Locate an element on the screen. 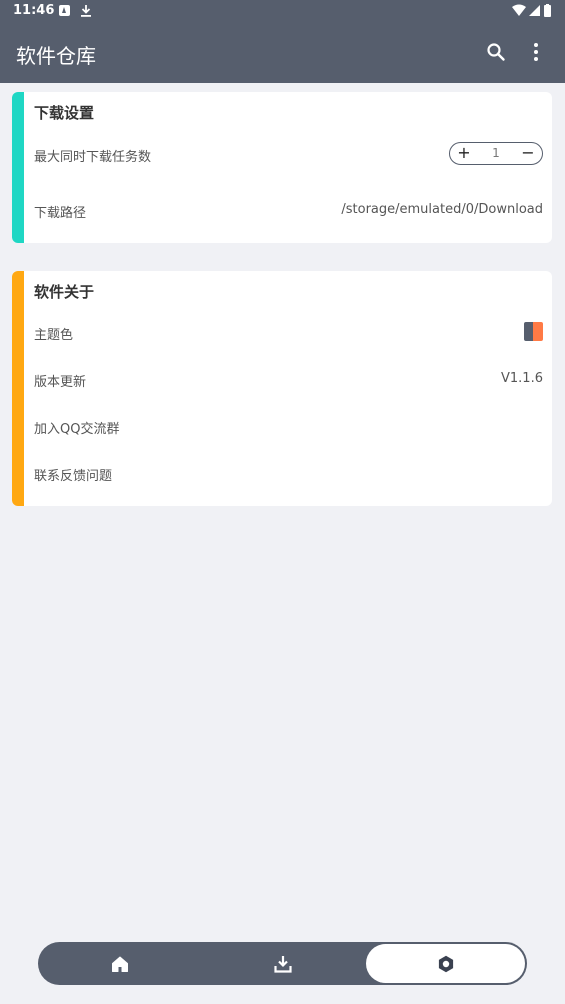  card-title: 下载设置 is located at coordinates (64, 113).